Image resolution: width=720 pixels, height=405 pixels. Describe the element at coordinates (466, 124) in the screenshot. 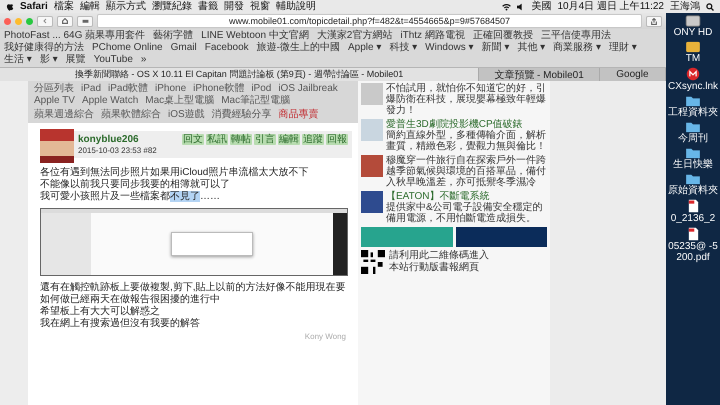

I see `promo-title: 愛普生3D劇院投影機CP值破錶` at that location.